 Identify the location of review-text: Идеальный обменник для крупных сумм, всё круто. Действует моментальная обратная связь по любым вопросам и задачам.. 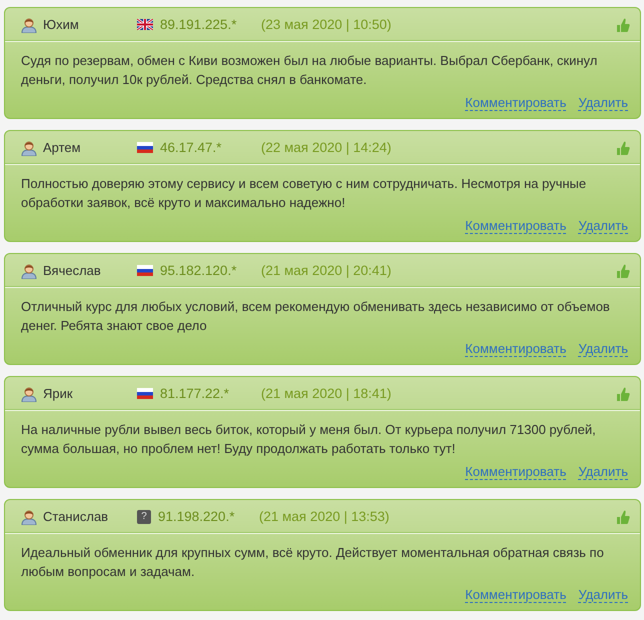
(312, 562).